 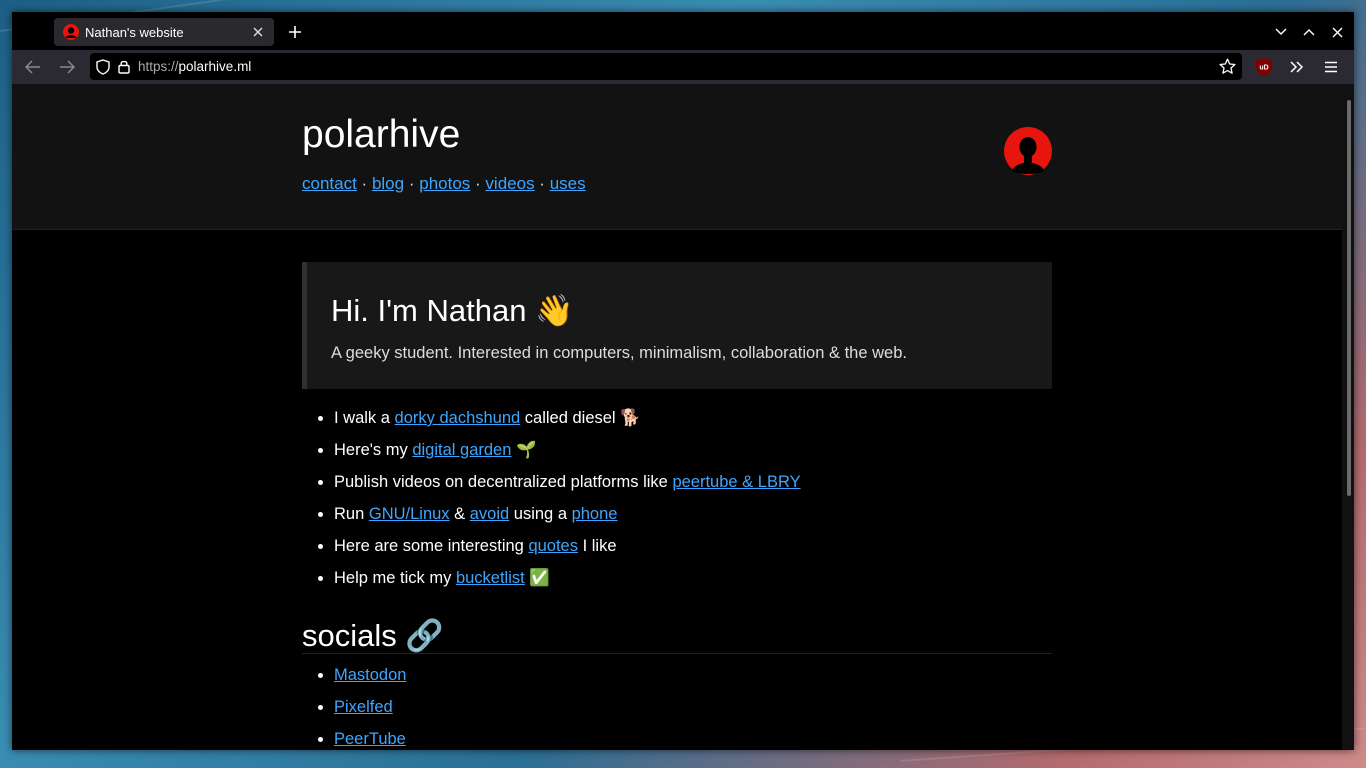 What do you see at coordinates (452, 311) in the screenshot?
I see `intro-heading: Hi. I'm Nathan 👋` at bounding box center [452, 311].